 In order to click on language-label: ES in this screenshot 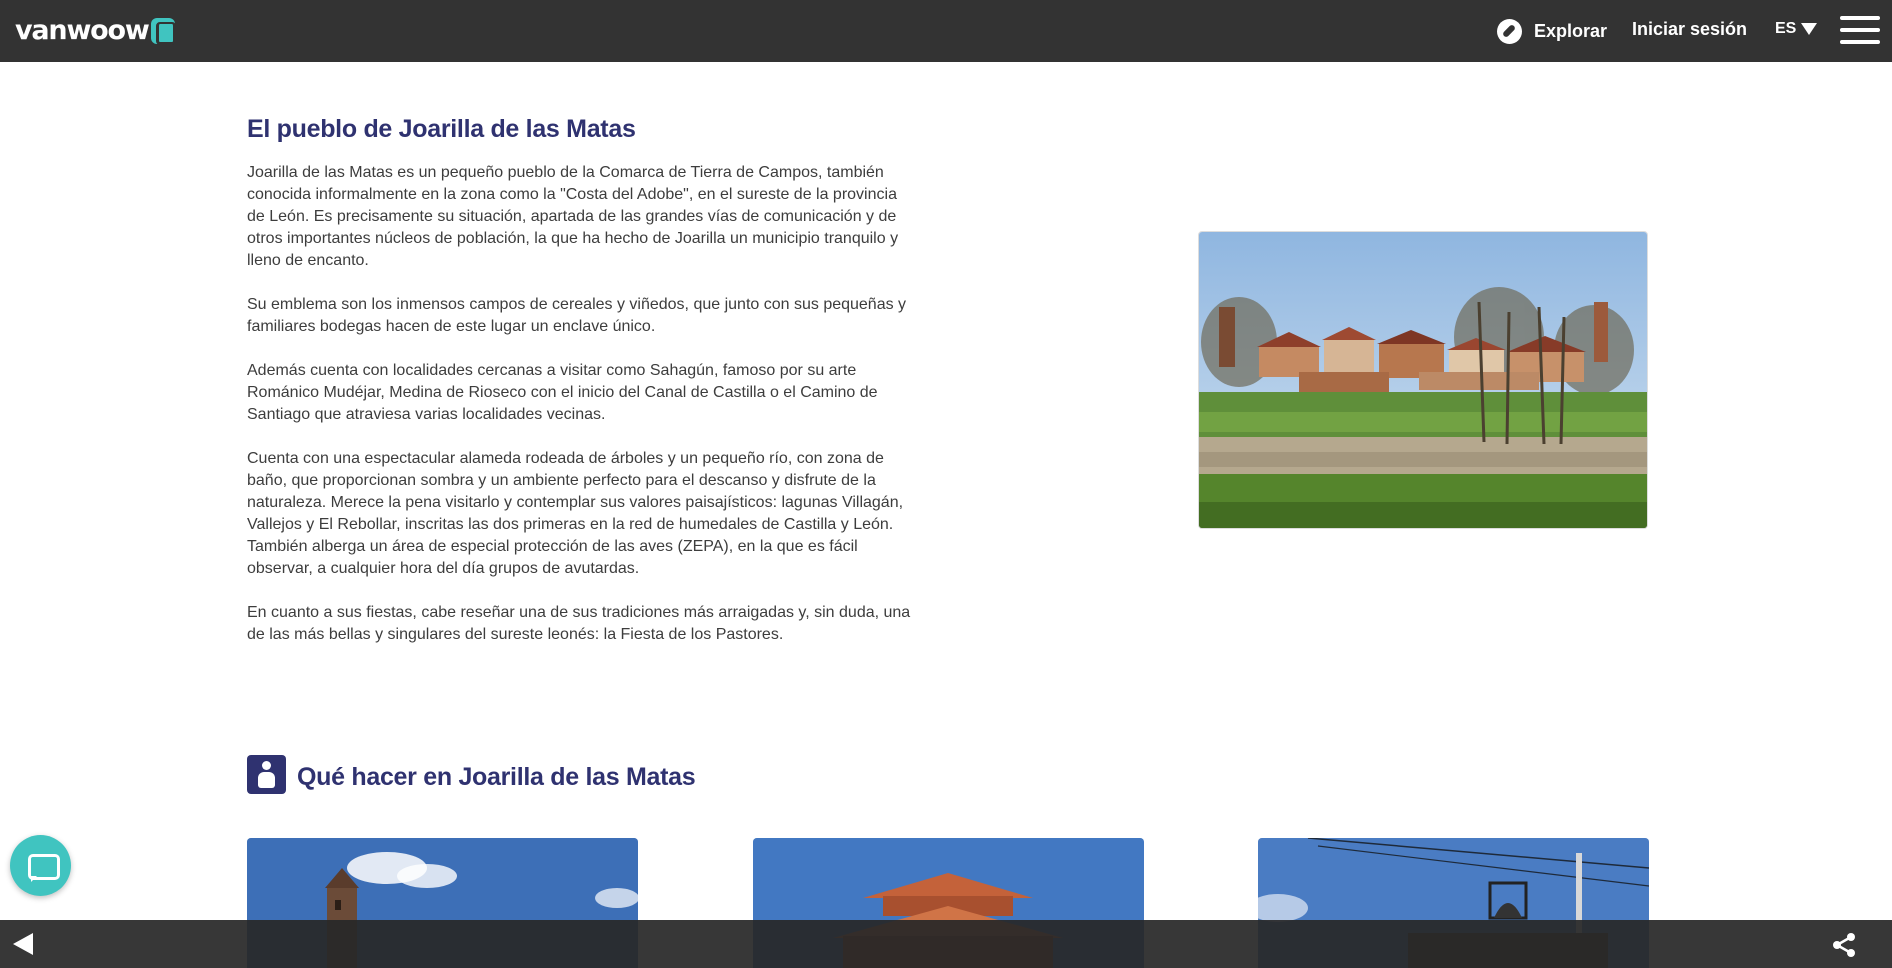, I will do `click(1786, 28)`.